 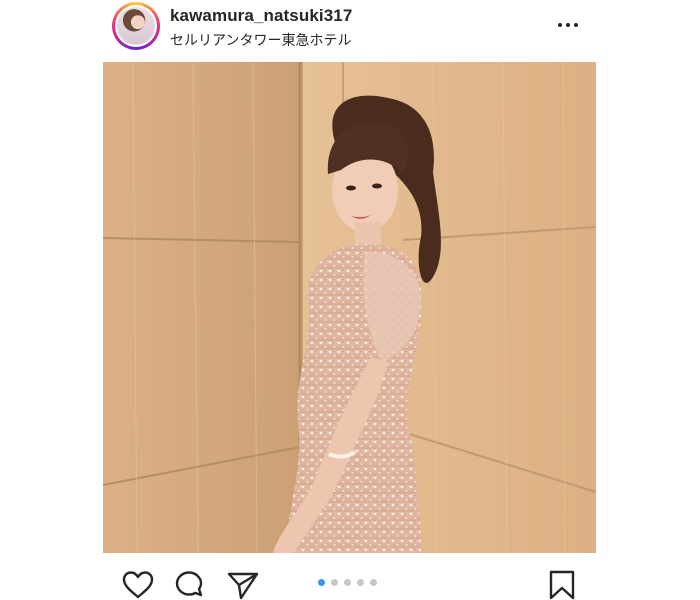 What do you see at coordinates (260, 40) in the screenshot?
I see `location-link: セルリアンタワー東急ホテル` at bounding box center [260, 40].